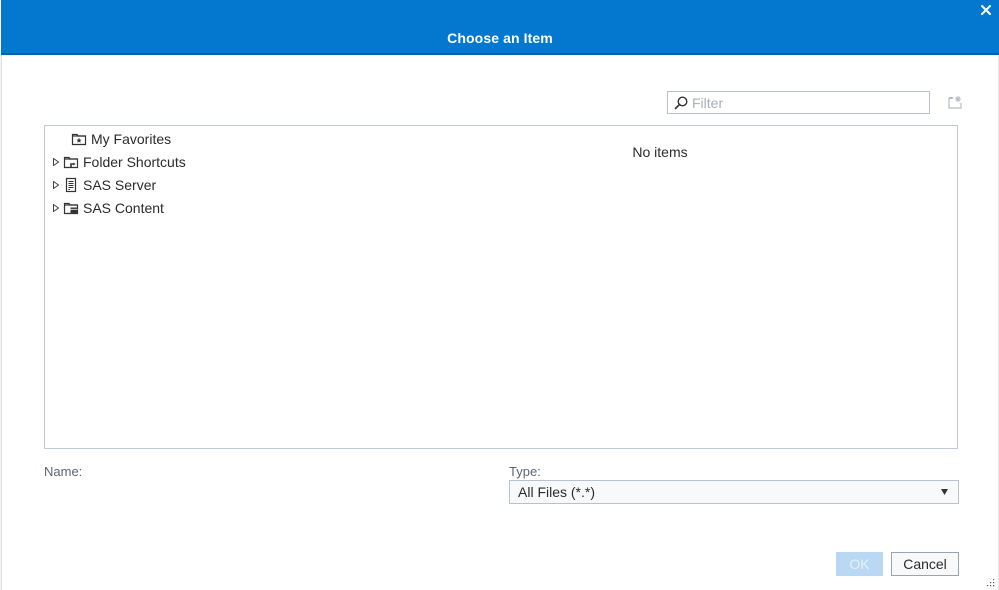 The image size is (999, 590). I want to click on tree-item-my-favorites: My Favorites, so click(108, 139).